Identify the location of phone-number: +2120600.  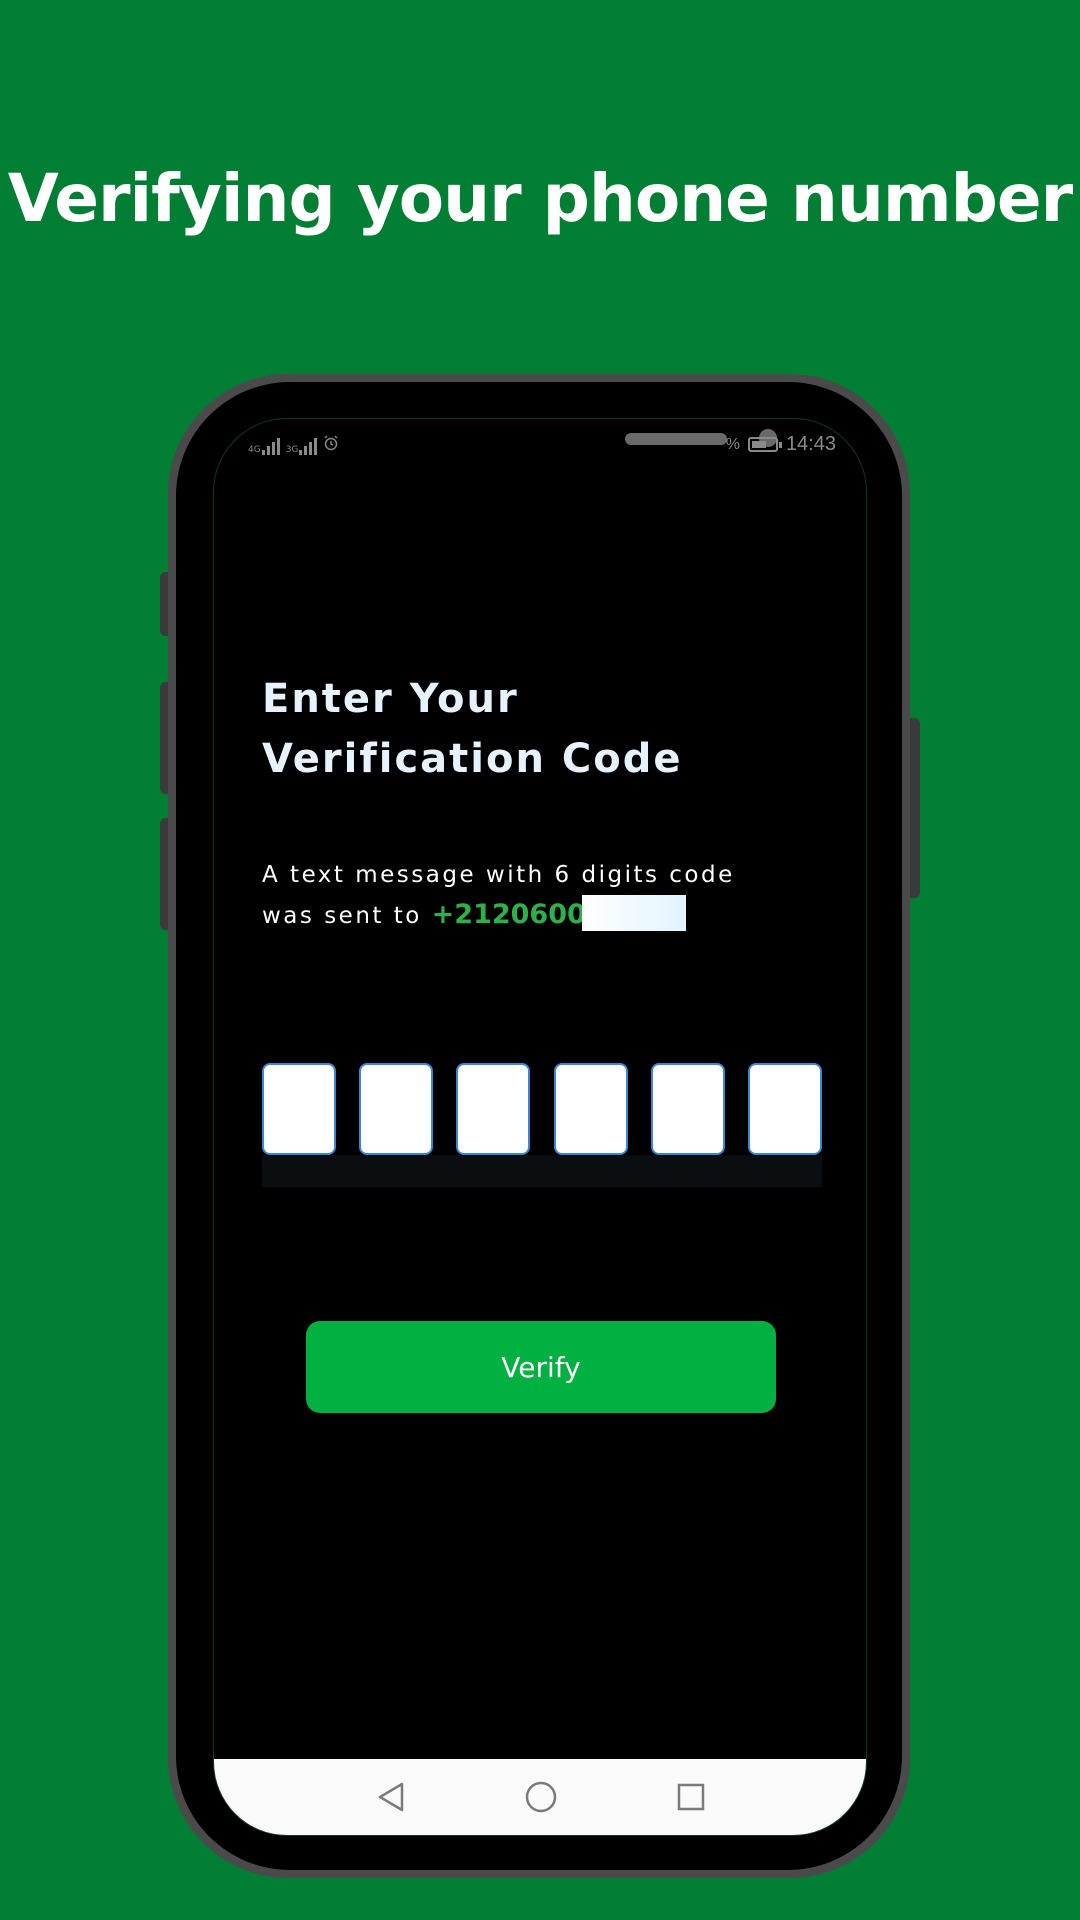
(508, 914).